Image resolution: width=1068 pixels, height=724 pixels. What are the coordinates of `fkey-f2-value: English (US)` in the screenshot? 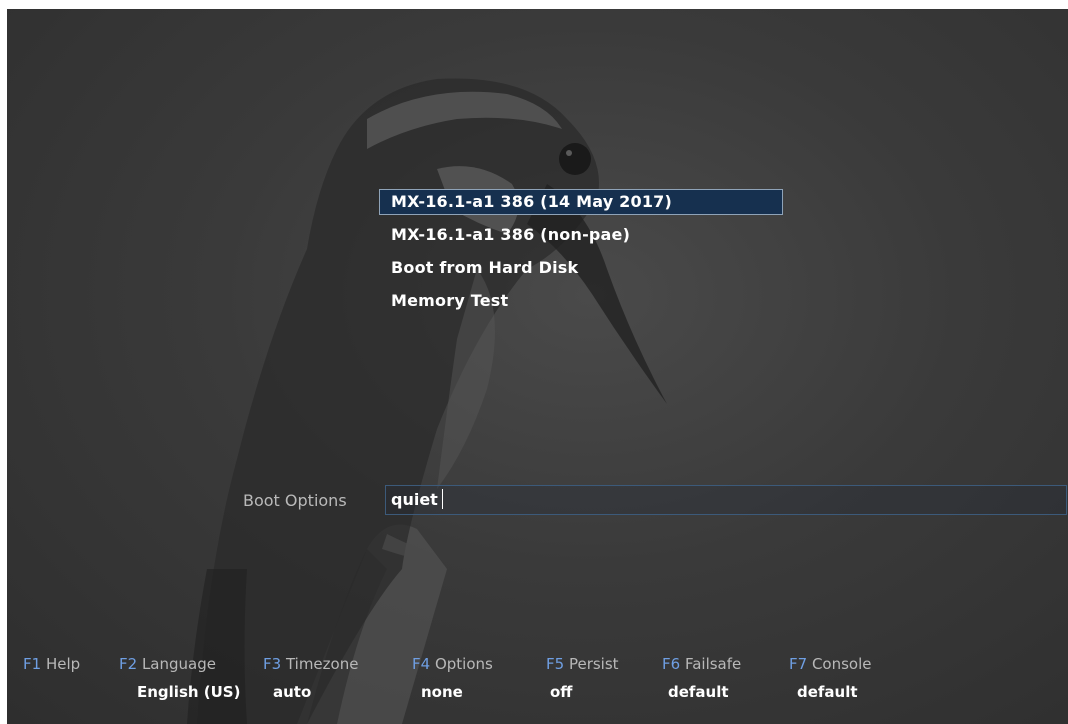 It's located at (189, 692).